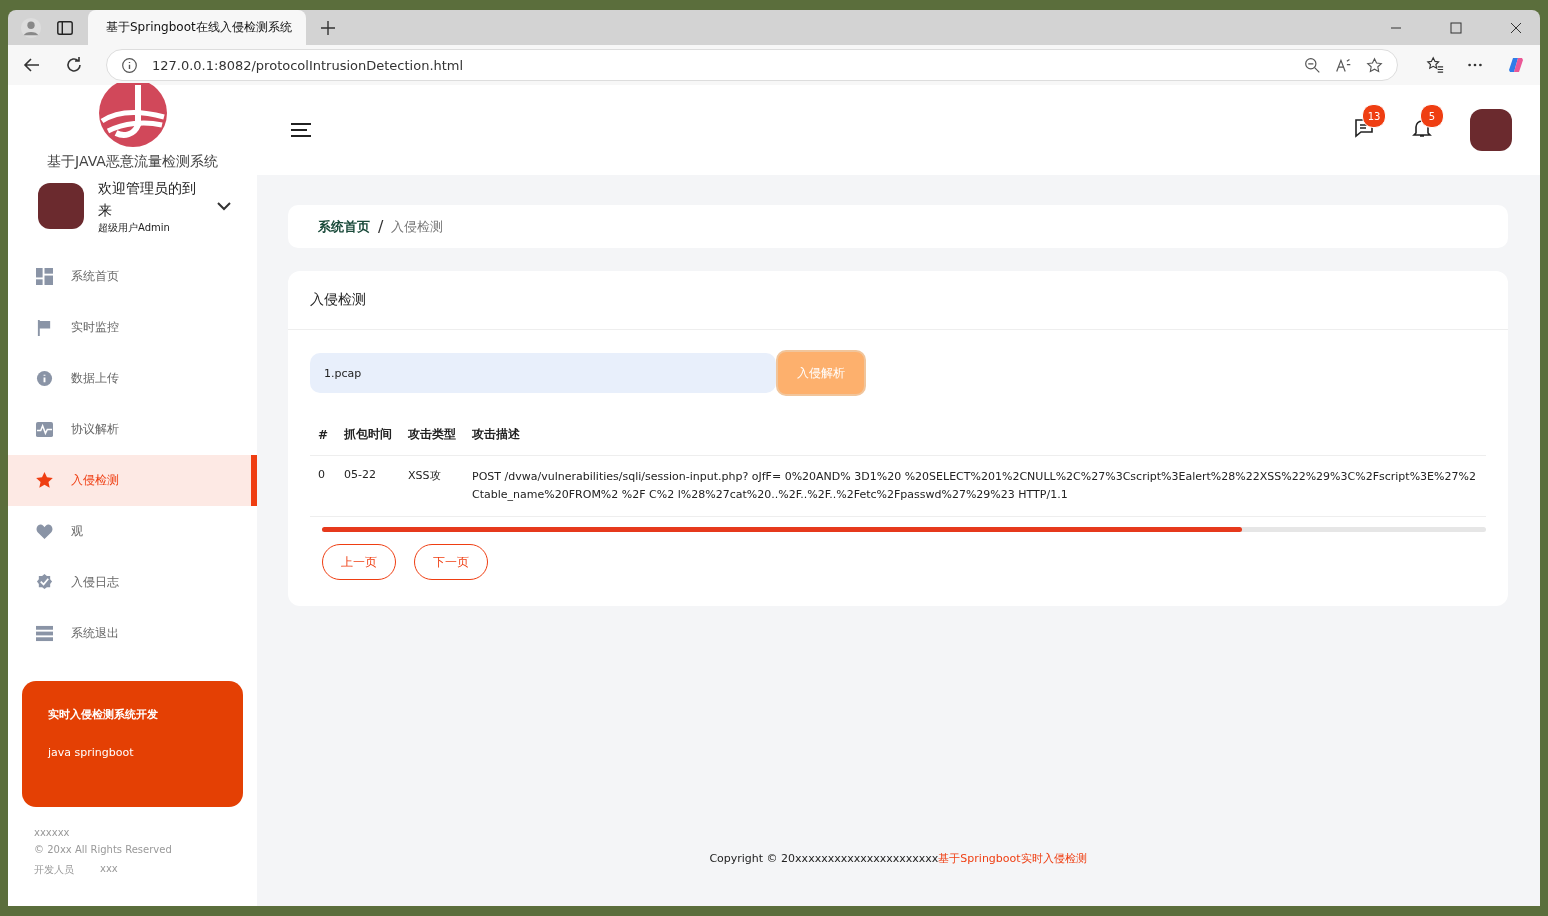 The image size is (1548, 916). What do you see at coordinates (898, 300) in the screenshot?
I see `card-title: 入侵检测` at bounding box center [898, 300].